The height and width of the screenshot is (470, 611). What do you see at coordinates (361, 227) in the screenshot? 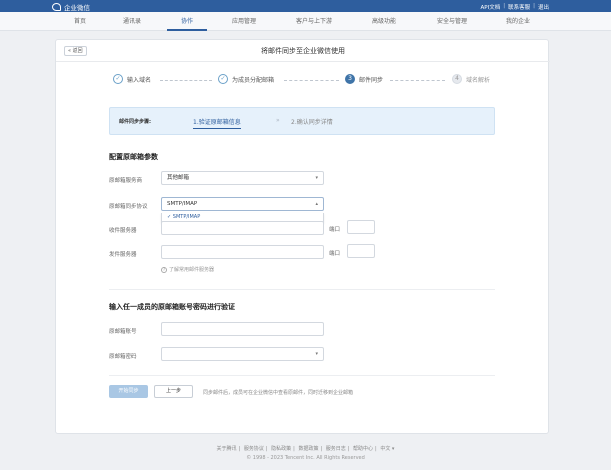
I see `incoming-port-input` at bounding box center [361, 227].